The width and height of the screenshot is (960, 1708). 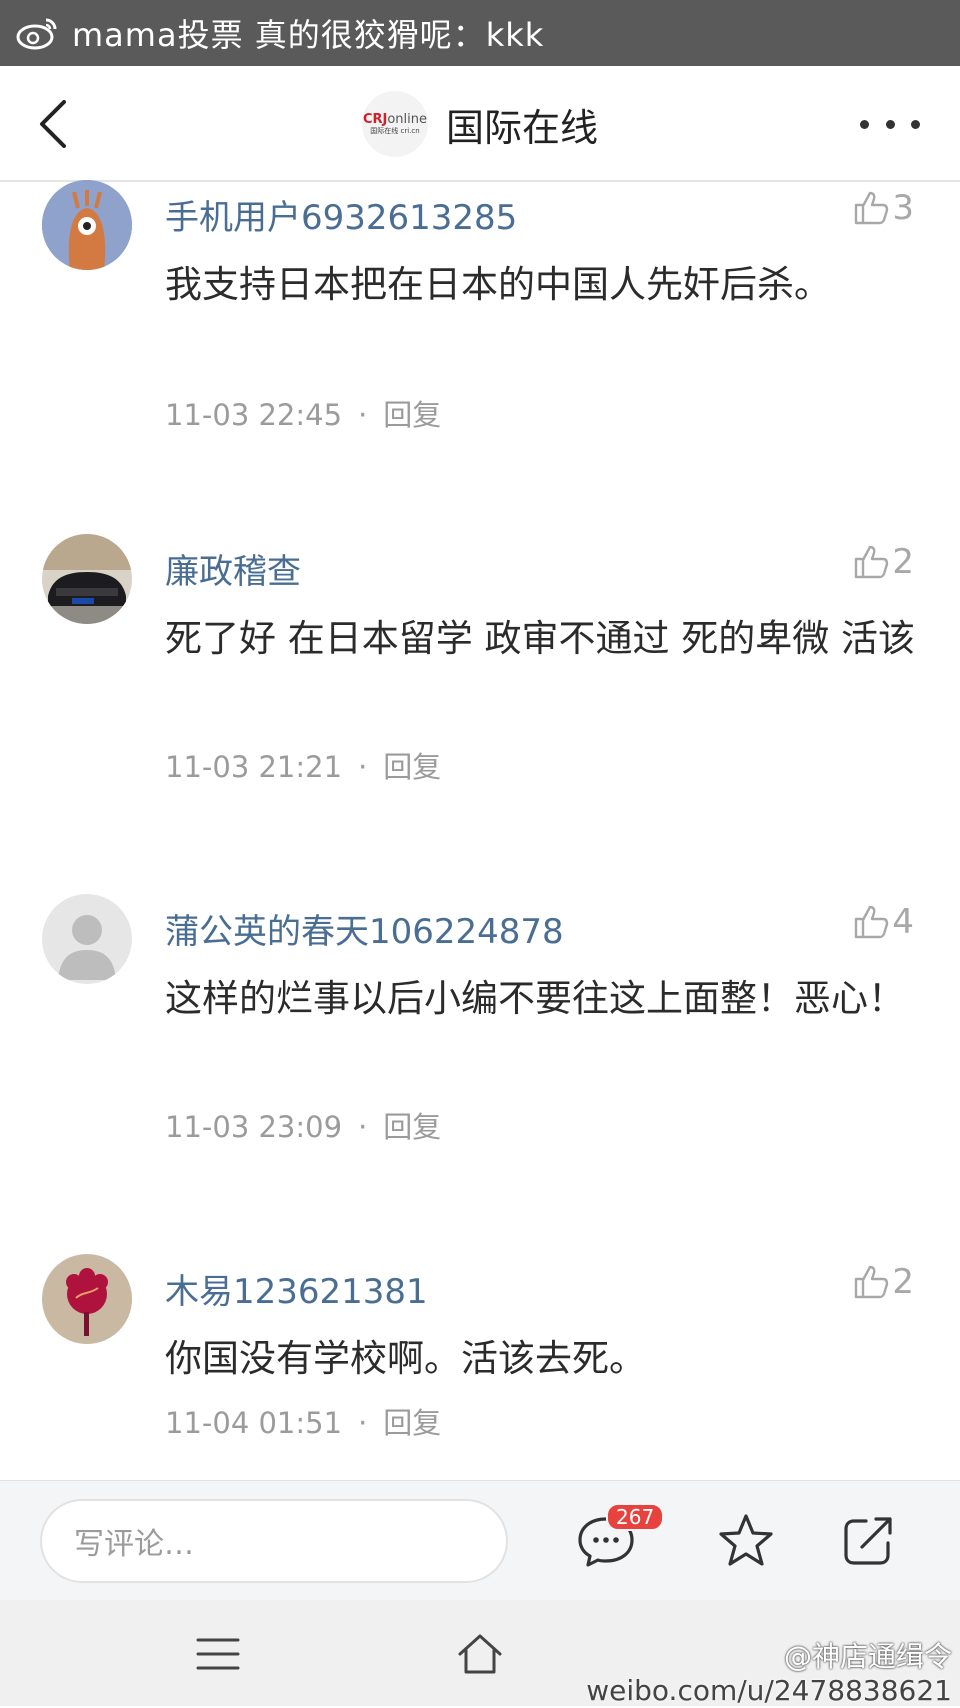 I want to click on avatar-cartoon-icon, so click(x=87, y=225).